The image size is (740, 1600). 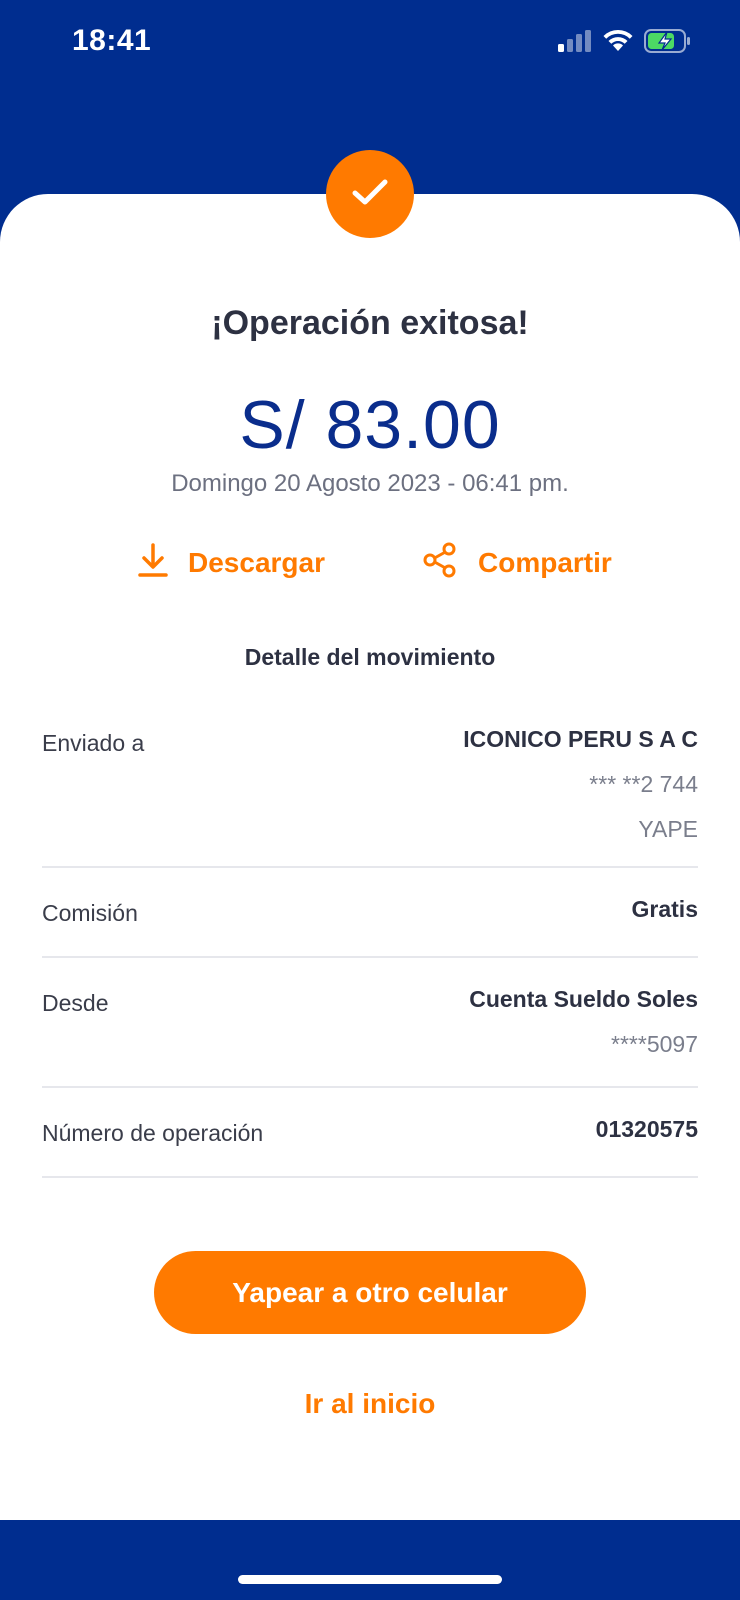 What do you see at coordinates (370, 657) in the screenshot?
I see `detail-section-title: Detalle del movimiento` at bounding box center [370, 657].